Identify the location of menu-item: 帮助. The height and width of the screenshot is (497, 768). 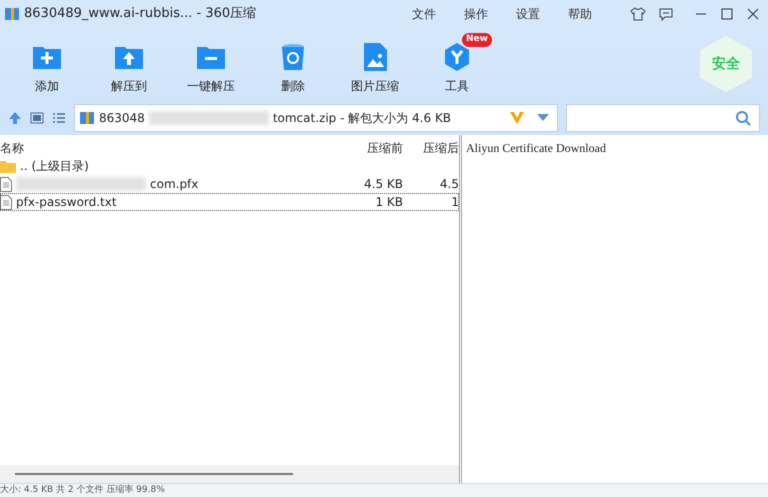
(580, 14).